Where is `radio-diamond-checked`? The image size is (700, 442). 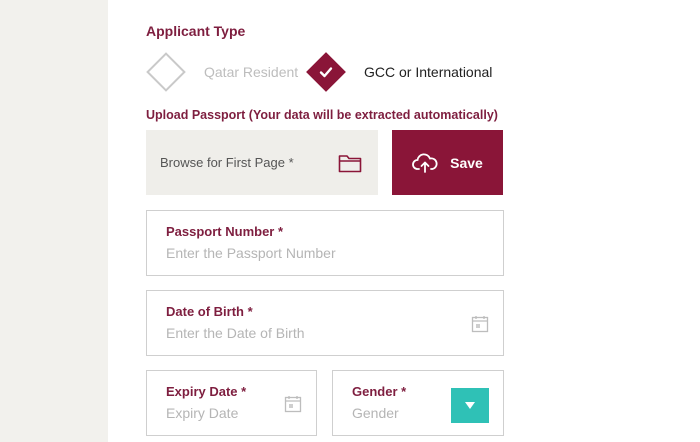 radio-diamond-checked is located at coordinates (326, 72).